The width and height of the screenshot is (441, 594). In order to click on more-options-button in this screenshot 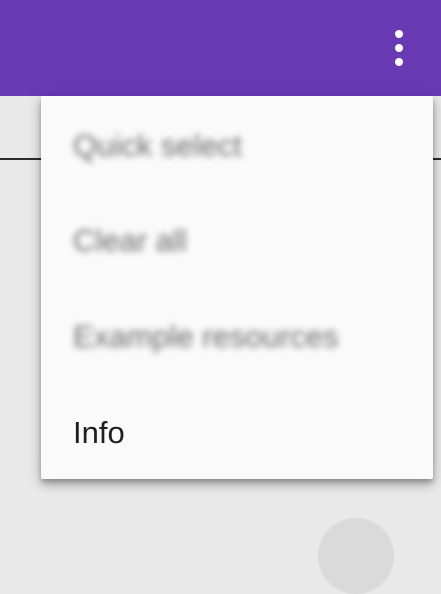, I will do `click(399, 48)`.